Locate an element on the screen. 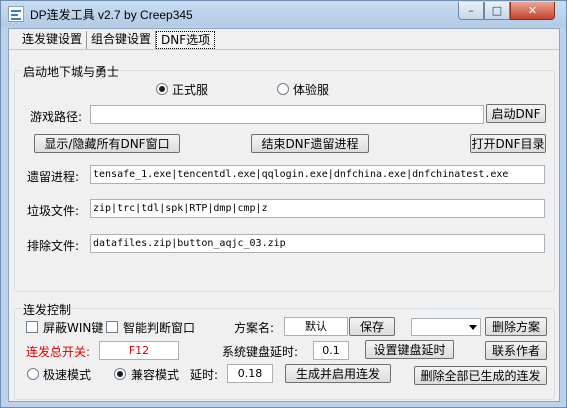 The height and width of the screenshot is (408, 567). delay-label: 延时: is located at coordinates (204, 375).